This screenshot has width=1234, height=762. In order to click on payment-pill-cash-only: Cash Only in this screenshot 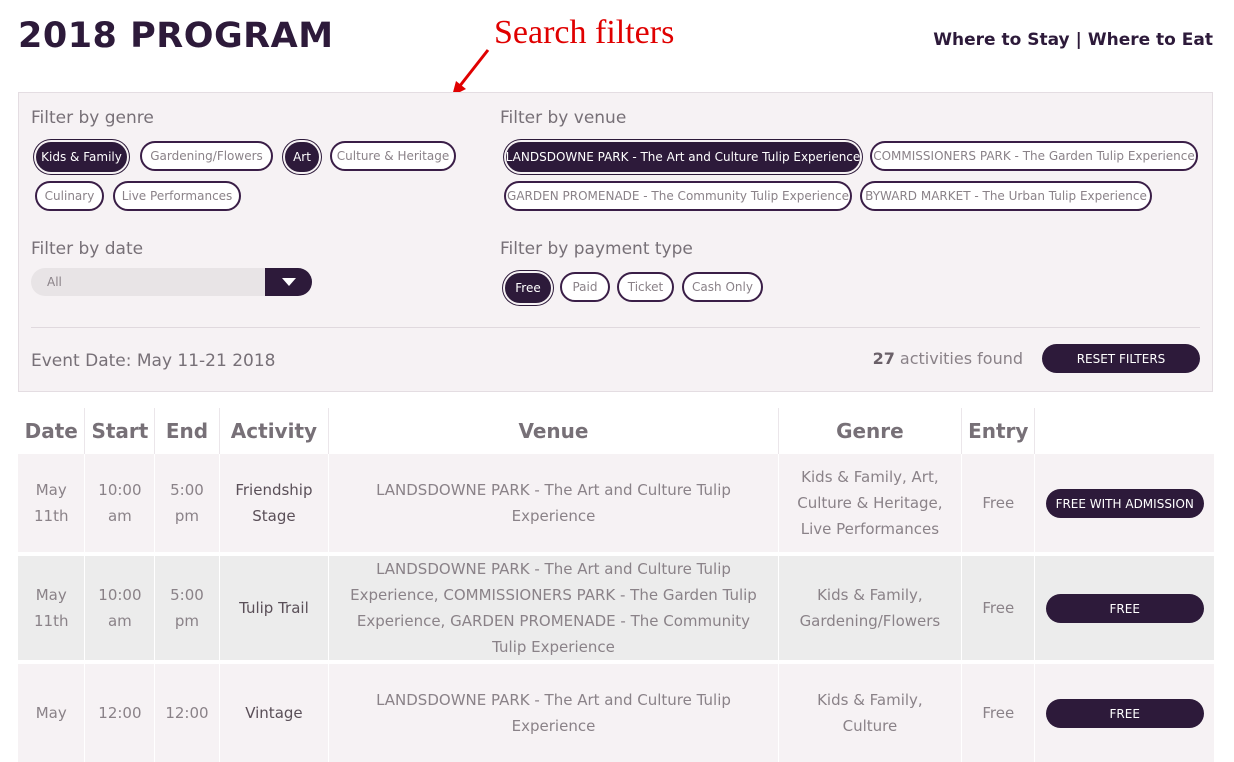, I will do `click(722, 287)`.